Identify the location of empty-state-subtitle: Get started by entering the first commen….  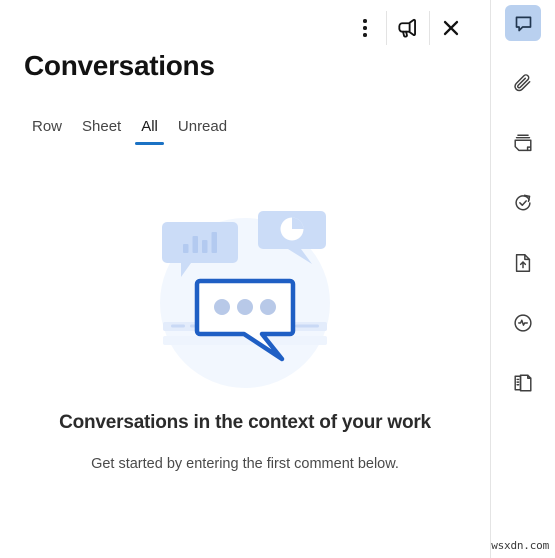
(245, 464).